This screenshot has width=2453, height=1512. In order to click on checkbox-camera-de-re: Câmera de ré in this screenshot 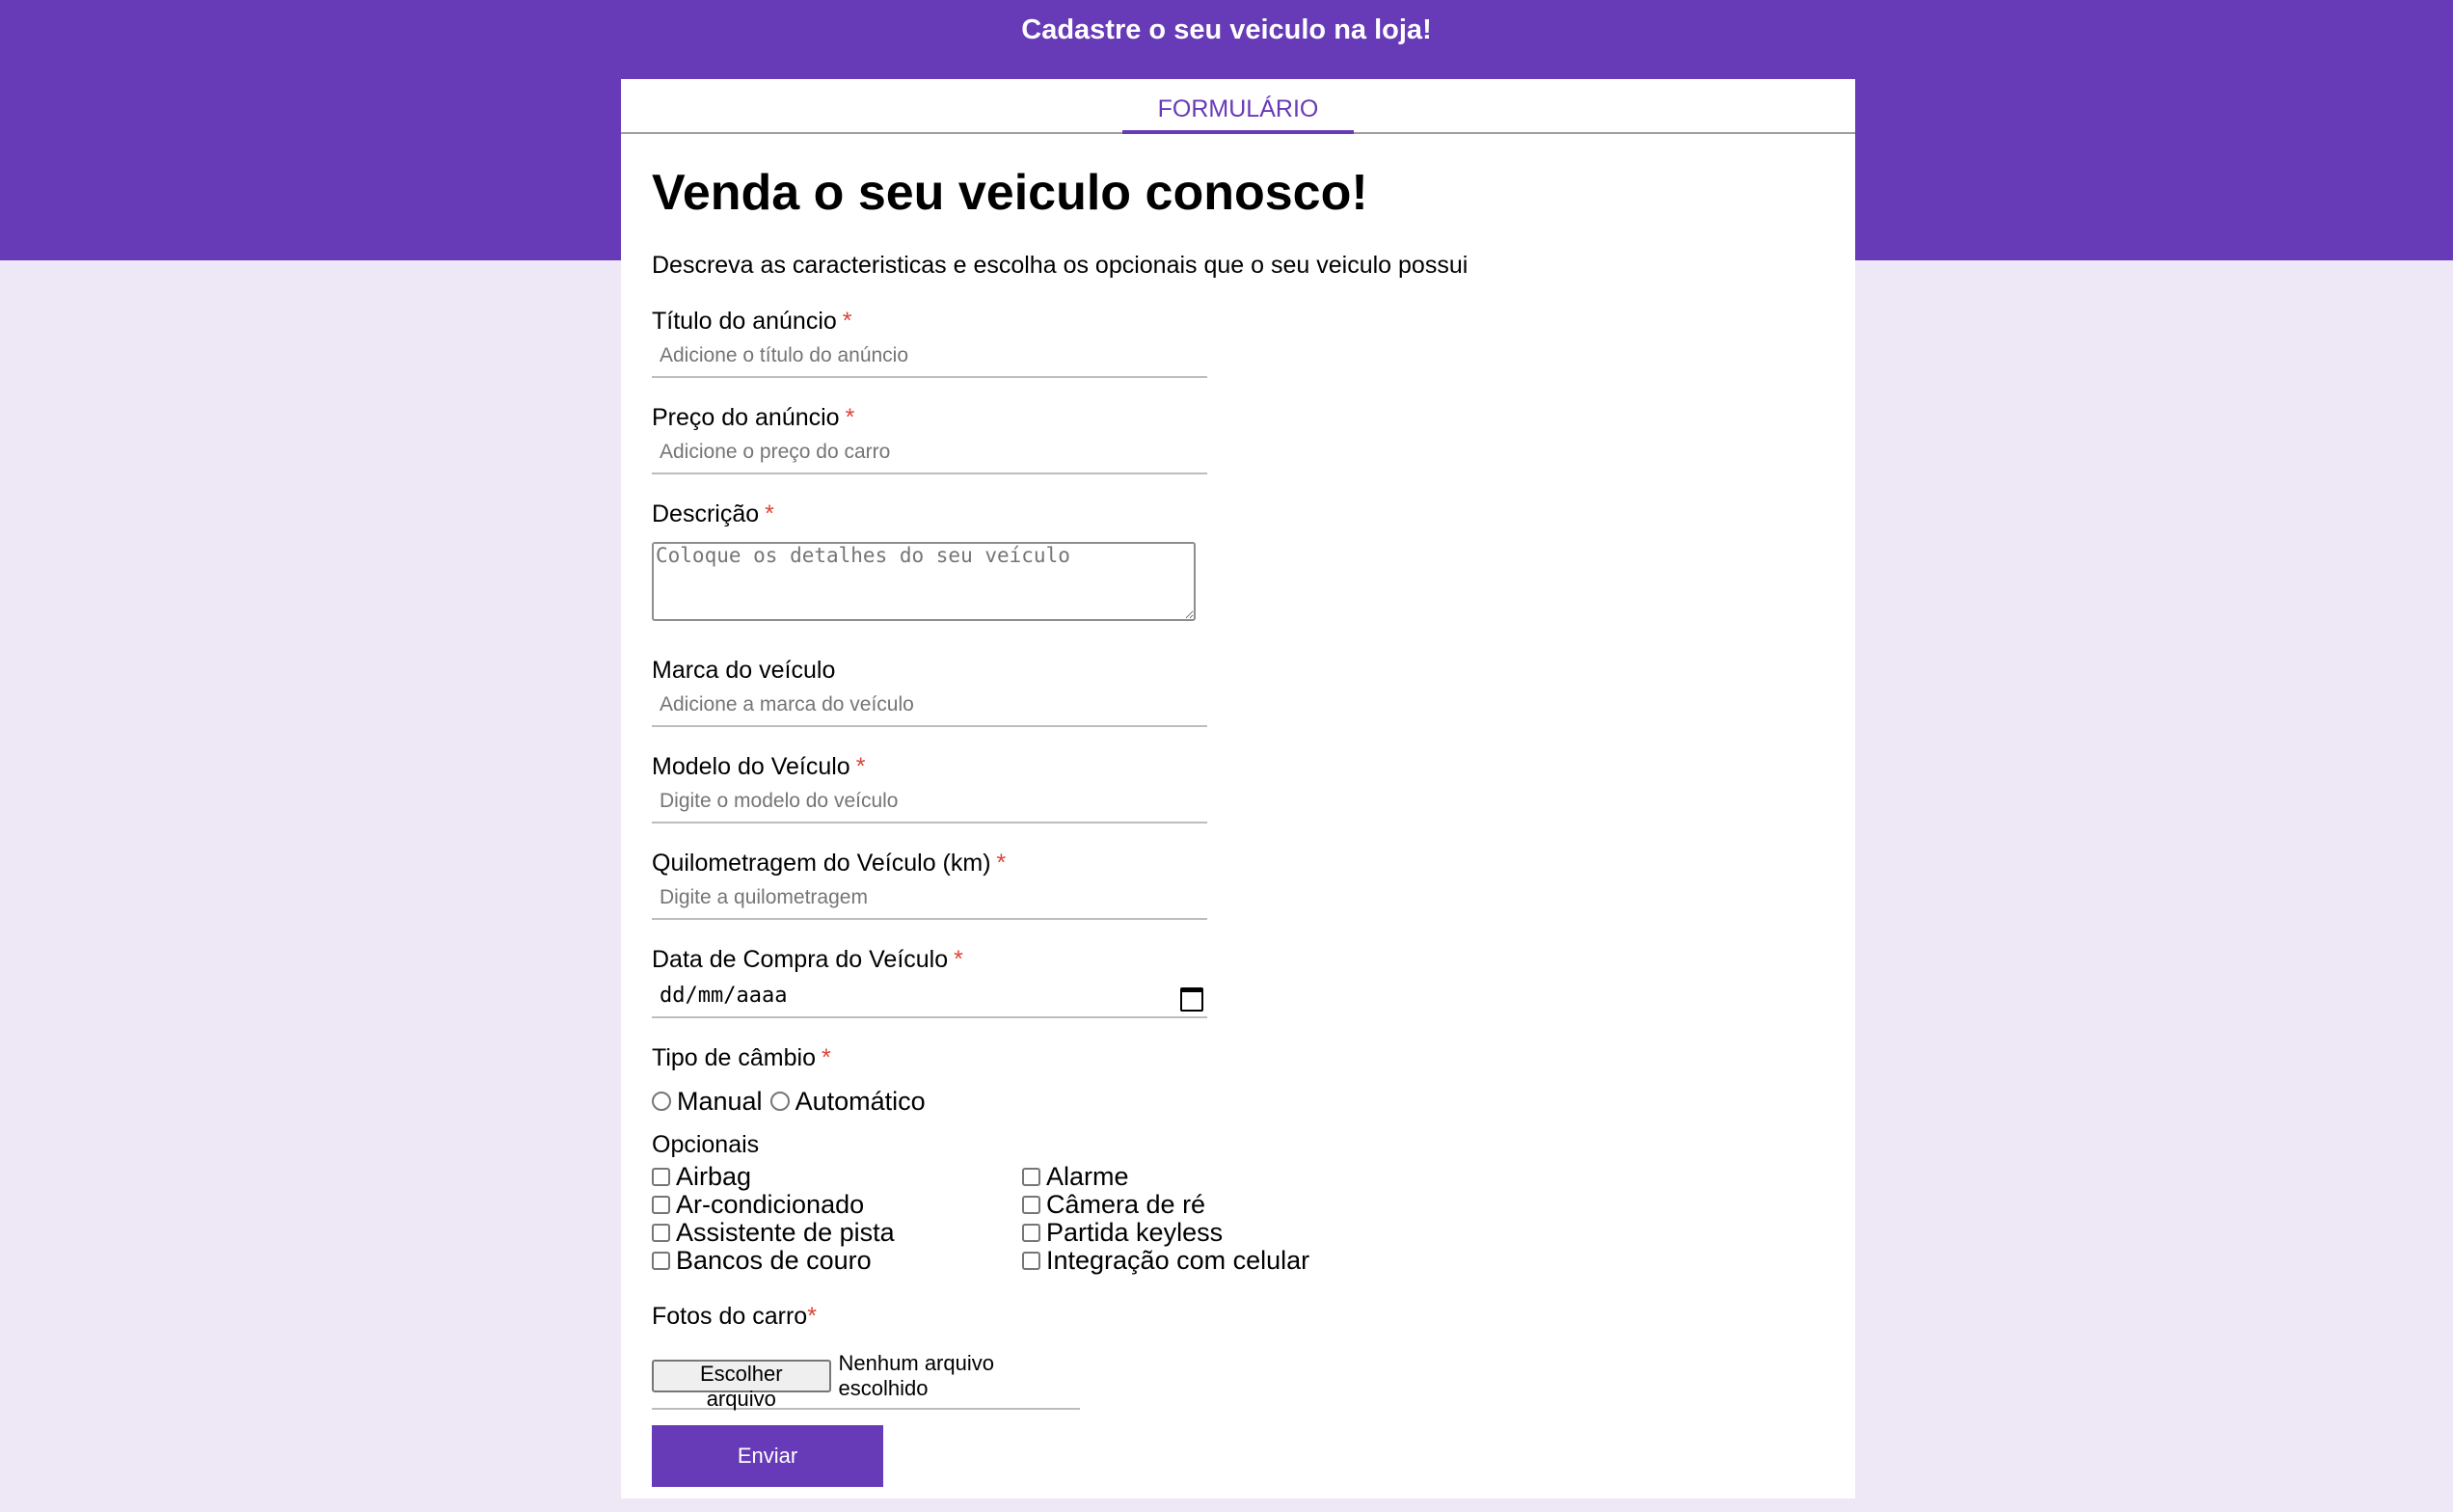, I will do `click(1207, 1204)`.